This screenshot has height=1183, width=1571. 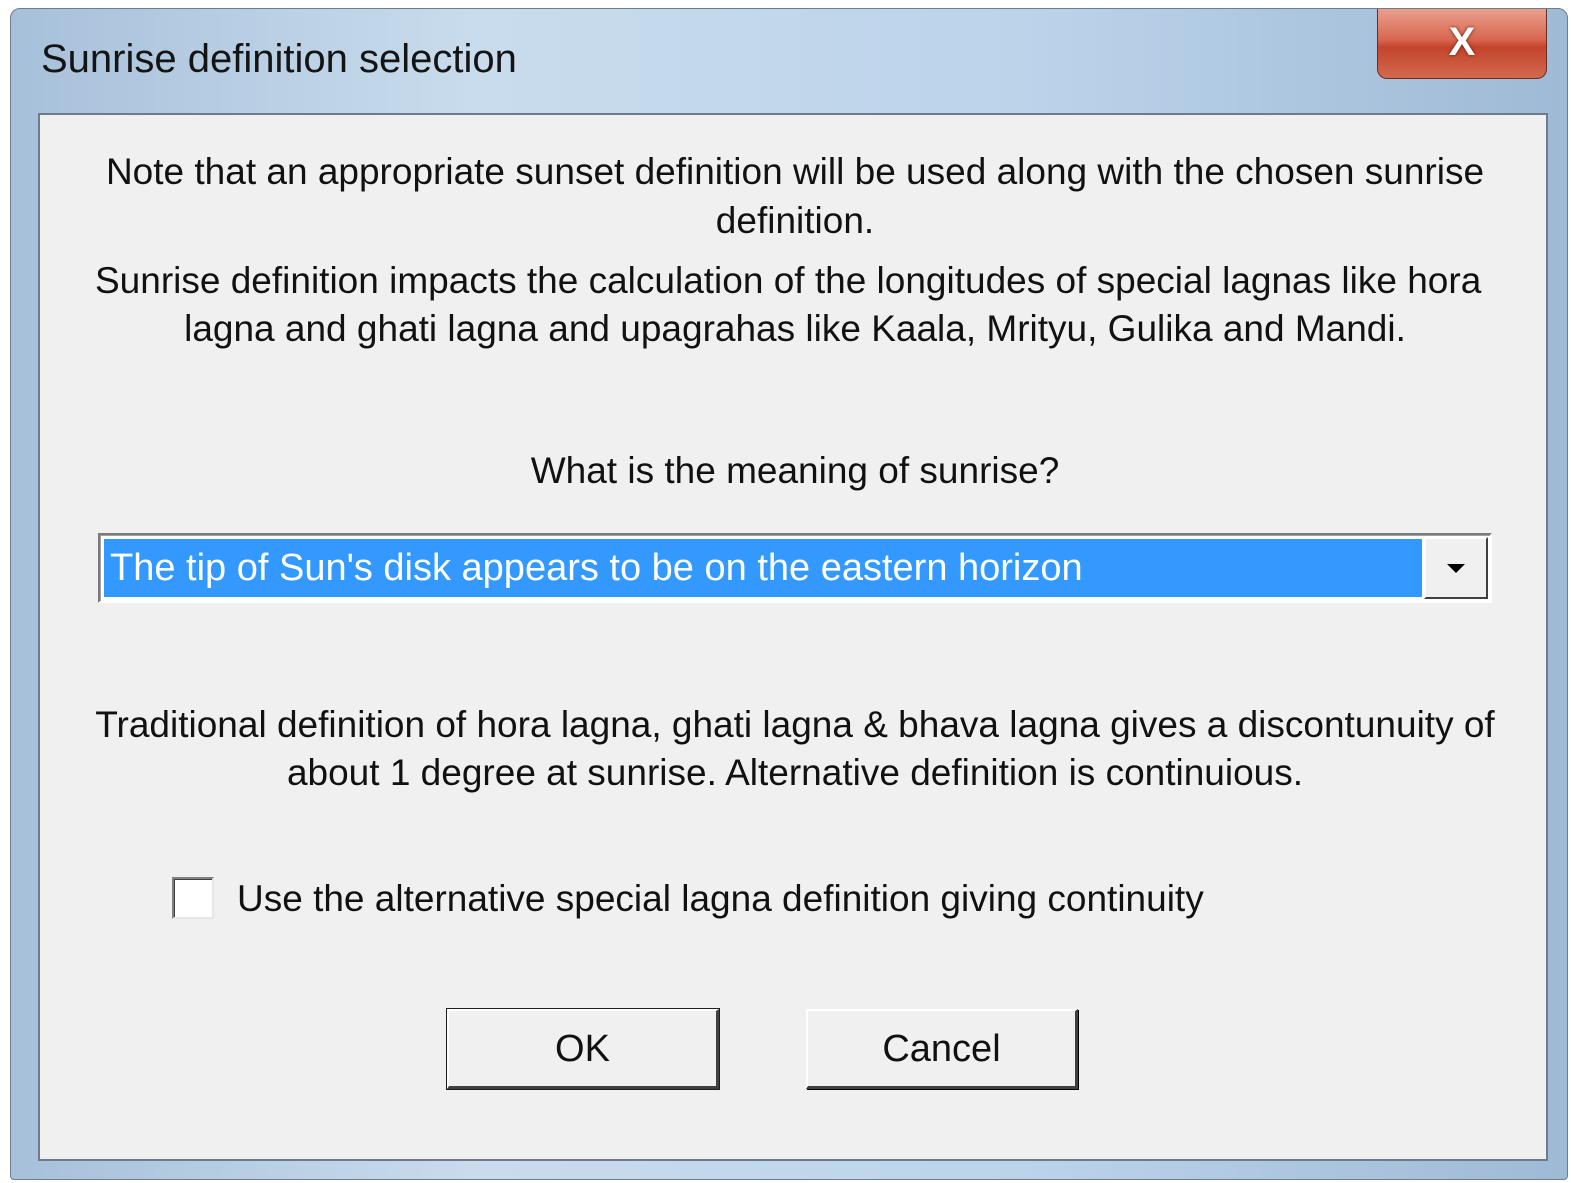 What do you see at coordinates (795, 220) in the screenshot?
I see `note-text-line-2: definition.` at bounding box center [795, 220].